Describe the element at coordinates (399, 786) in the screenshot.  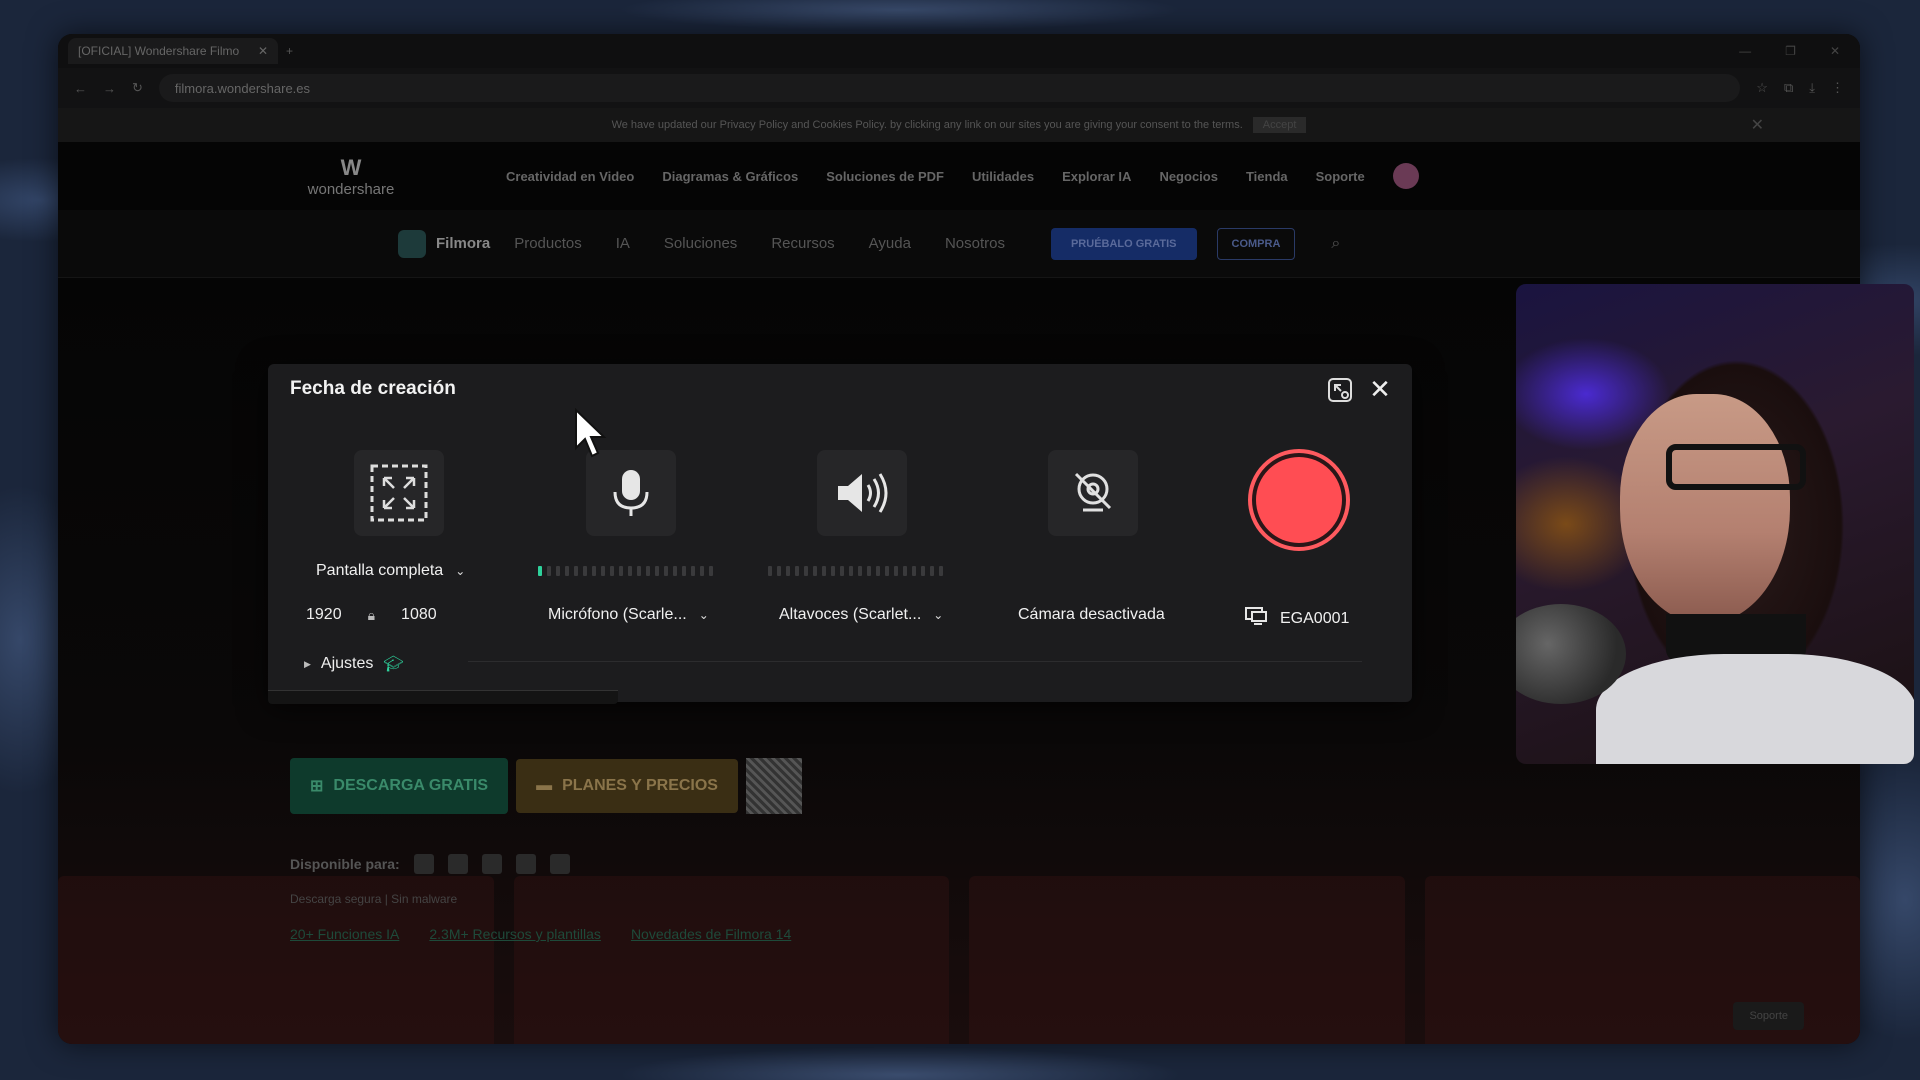
I see `download-free-button: ⊞ DESCARGA GRATIS` at that location.